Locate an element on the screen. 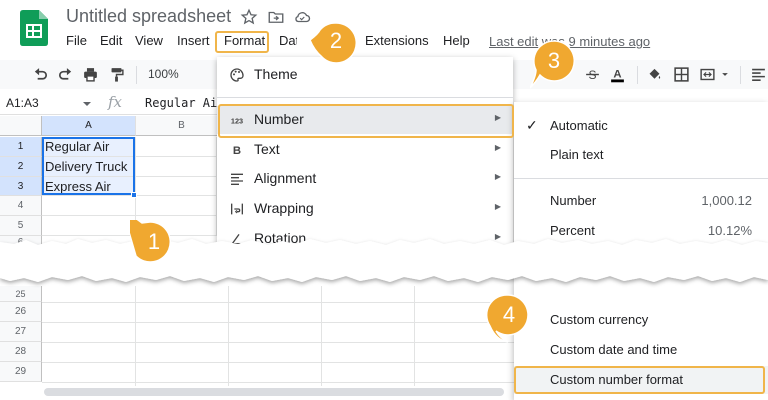  format-menu-label: Number is located at coordinates (279, 119).